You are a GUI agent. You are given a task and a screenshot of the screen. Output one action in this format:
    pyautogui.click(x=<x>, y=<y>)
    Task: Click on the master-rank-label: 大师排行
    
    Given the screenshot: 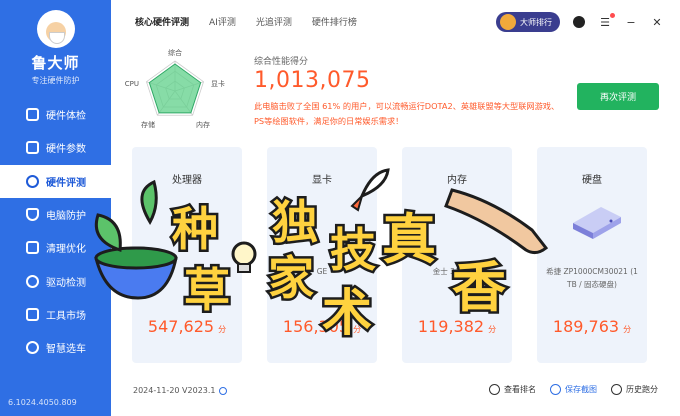 What is the action you would take?
    pyautogui.click(x=536, y=22)
    